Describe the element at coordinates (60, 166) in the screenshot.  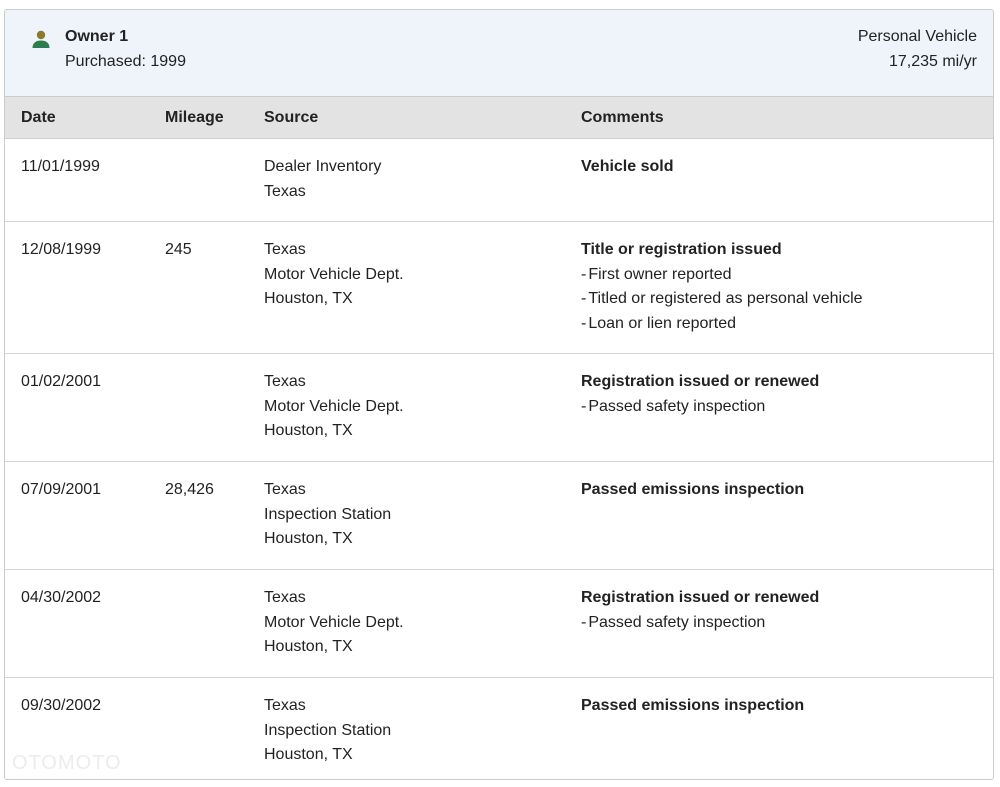
I see `row-date: 11/01/1999` at that location.